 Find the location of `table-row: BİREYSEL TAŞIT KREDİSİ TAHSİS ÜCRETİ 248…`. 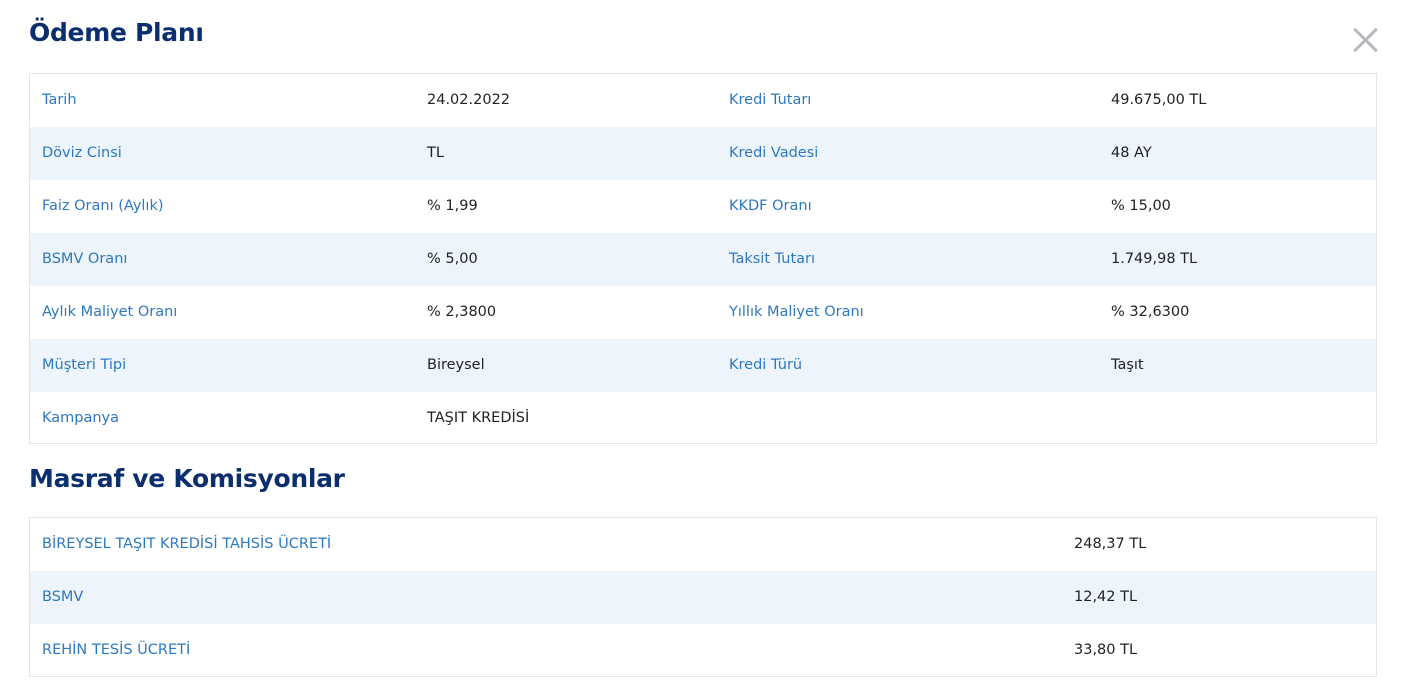

table-row: BİREYSEL TAŞIT KREDİSİ TAHSİS ÜCRETİ 248… is located at coordinates (703, 544).